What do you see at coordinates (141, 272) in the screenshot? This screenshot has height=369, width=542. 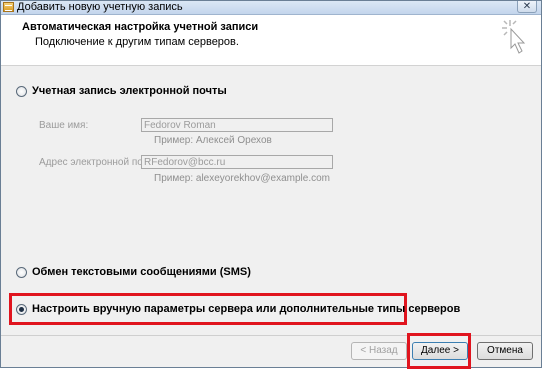 I see `sms-label: Обмен текстовыми сообщениями (SMS)` at bounding box center [141, 272].